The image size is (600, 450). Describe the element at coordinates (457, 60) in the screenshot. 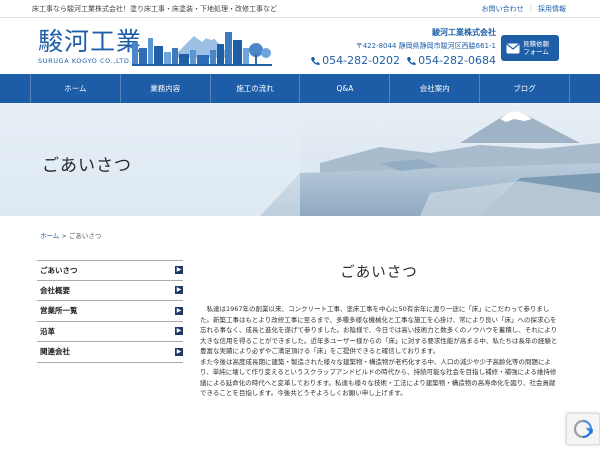

I see `phone-number-2-text: 054-282-0684` at that location.